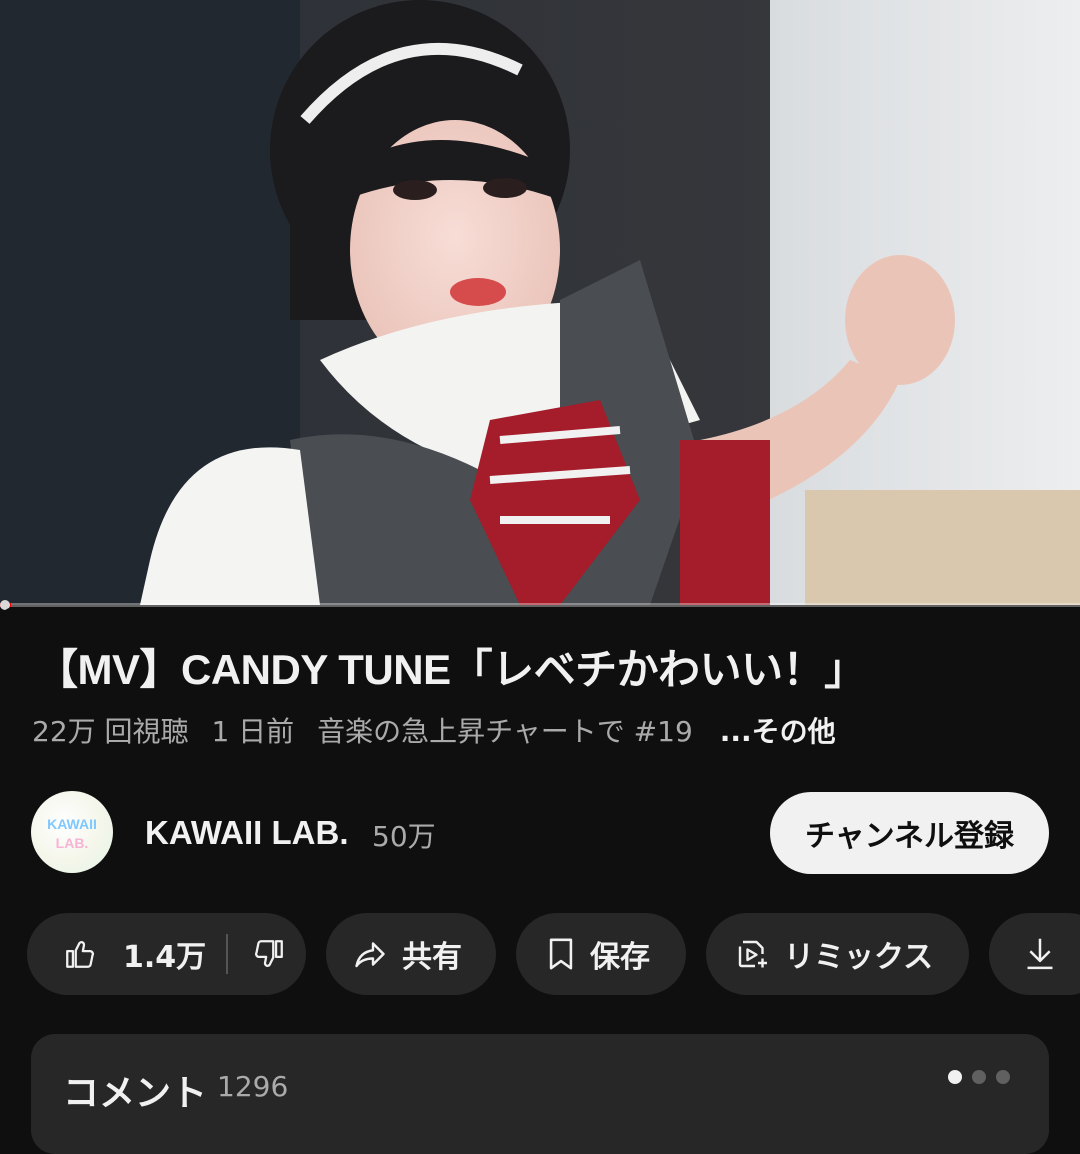 This screenshot has width=1080, height=1154. I want to click on remix-button: リミックス, so click(837, 954).